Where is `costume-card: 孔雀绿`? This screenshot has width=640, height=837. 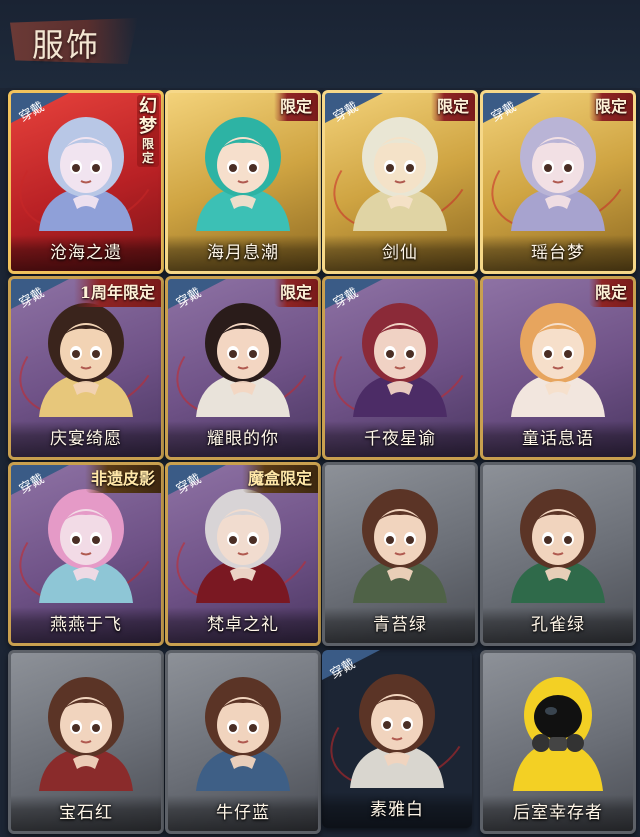 costume-card: 孔雀绿 is located at coordinates (558, 554).